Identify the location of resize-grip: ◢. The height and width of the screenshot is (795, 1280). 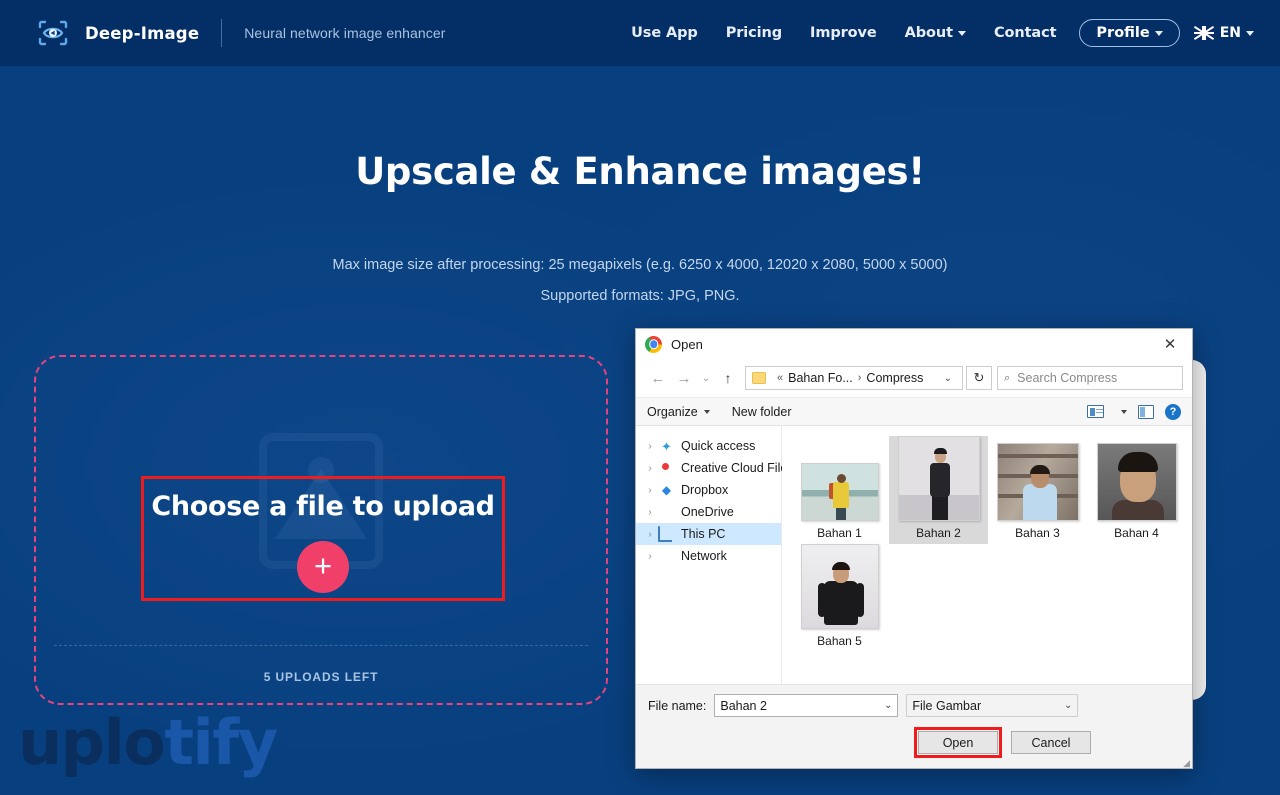
(1186, 763).